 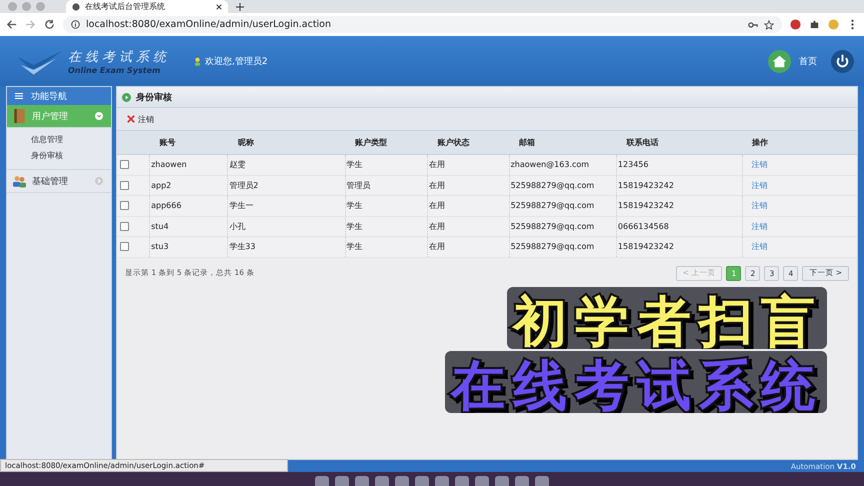 I want to click on home-icon, so click(x=779, y=61).